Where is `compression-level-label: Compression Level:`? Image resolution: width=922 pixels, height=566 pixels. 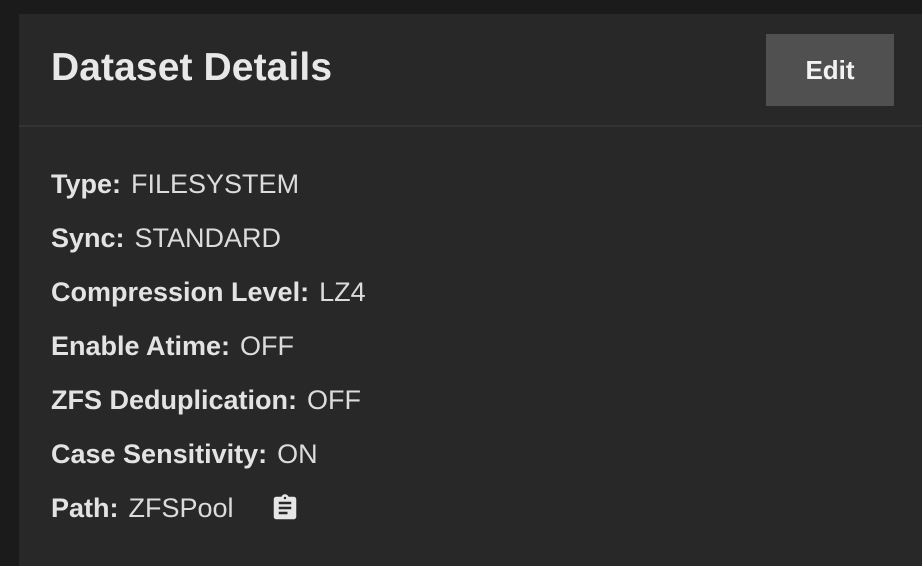
compression-level-label: Compression Level: is located at coordinates (180, 292).